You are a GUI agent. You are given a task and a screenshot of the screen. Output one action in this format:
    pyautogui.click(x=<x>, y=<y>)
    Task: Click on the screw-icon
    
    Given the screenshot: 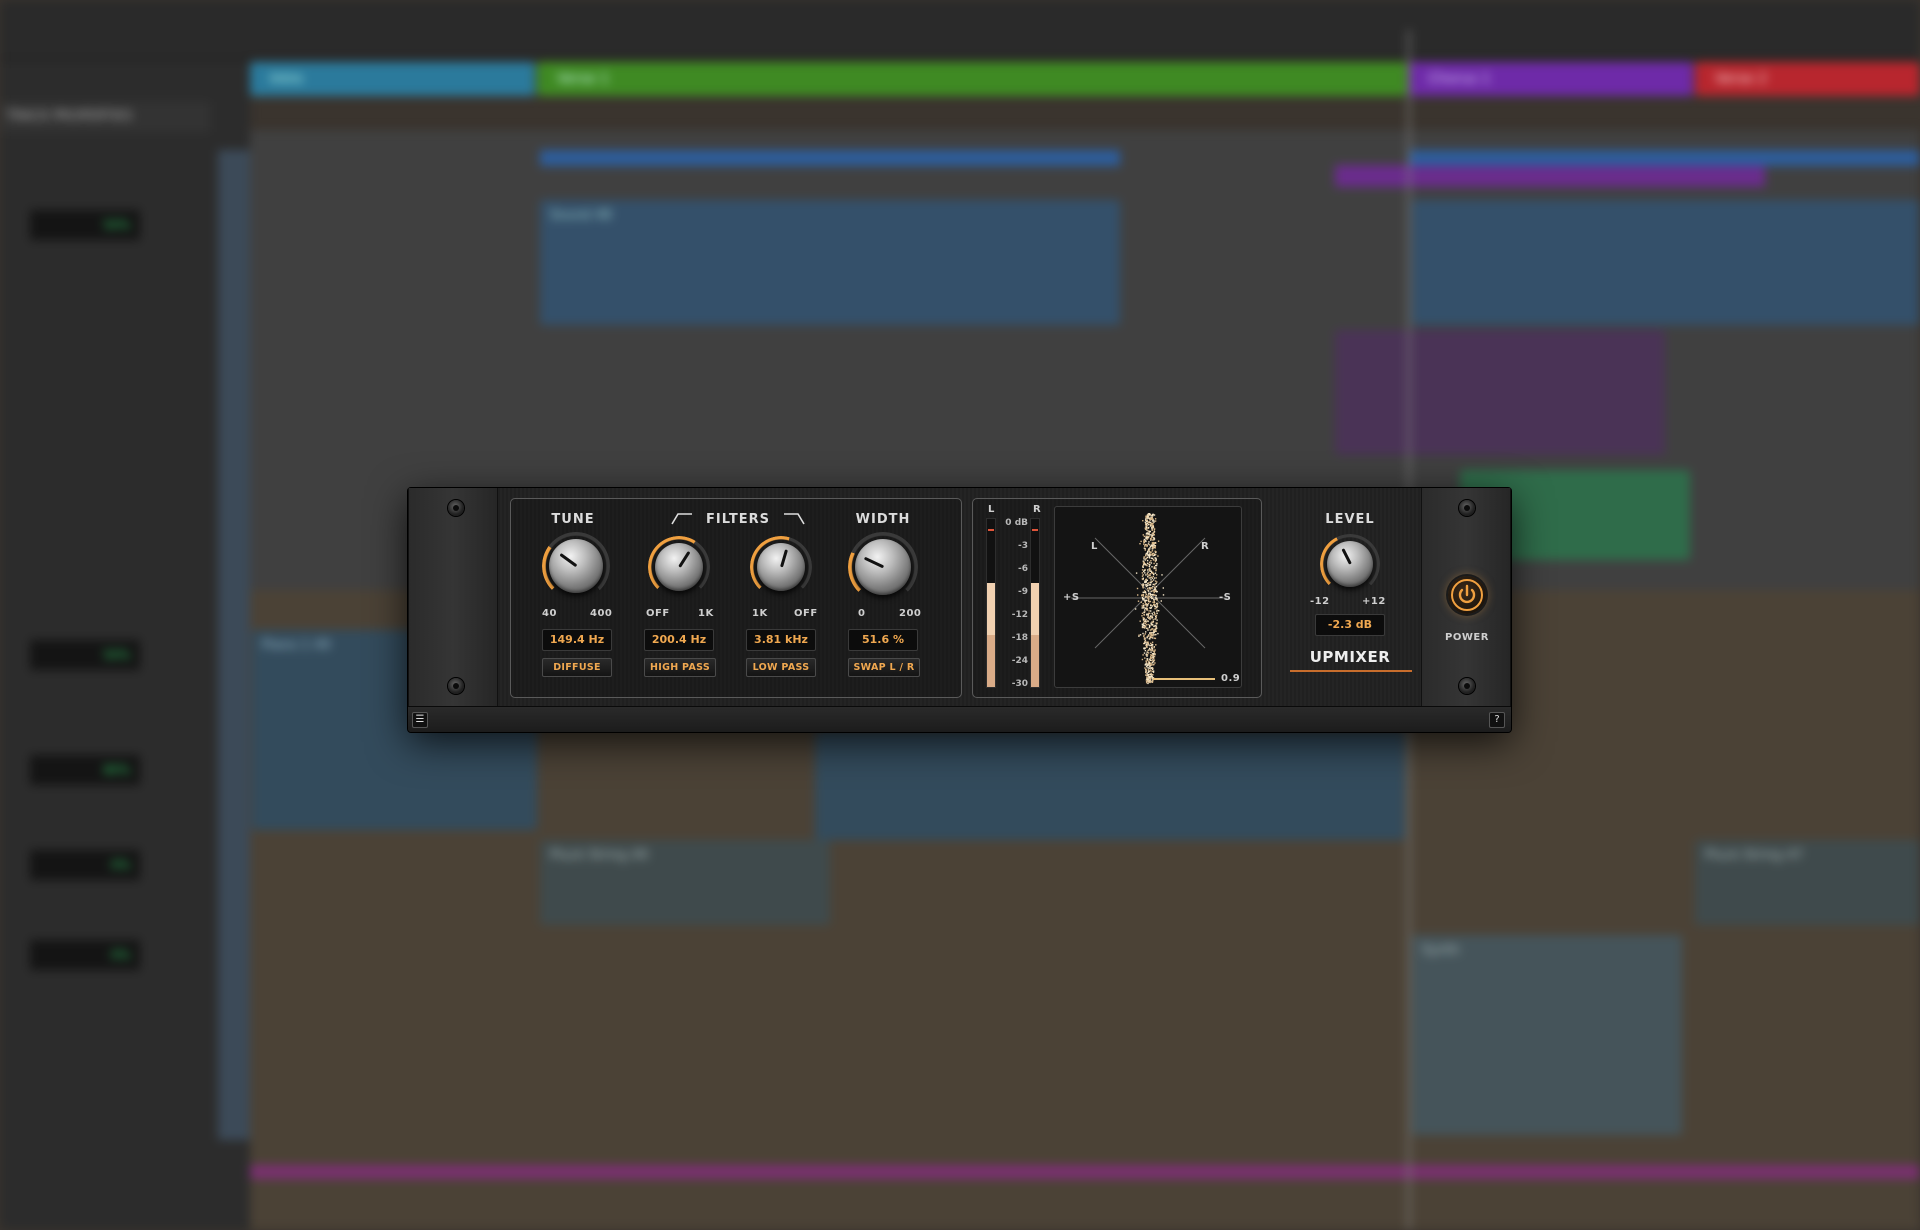 What is the action you would take?
    pyautogui.click(x=456, y=686)
    